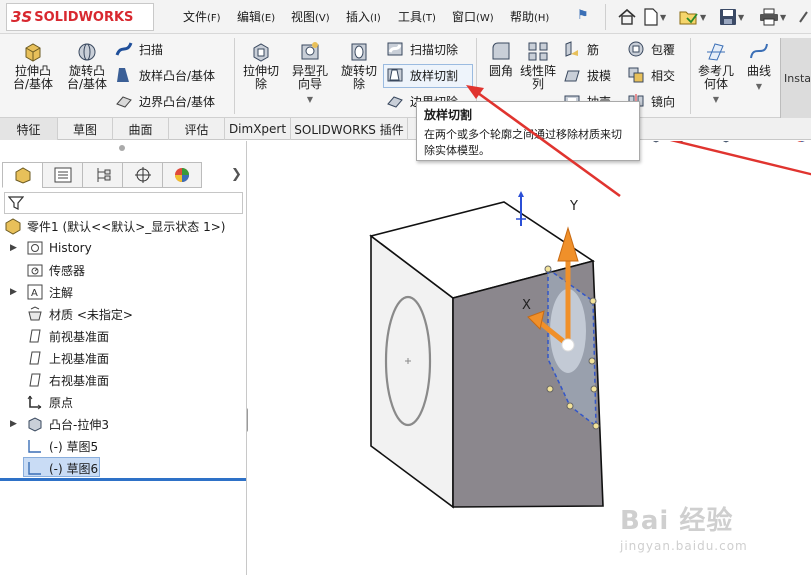 This screenshot has height=575, width=811. Describe the element at coordinates (485, 18) in the screenshot. I see `menu-window-hotkey: (W)` at that location.